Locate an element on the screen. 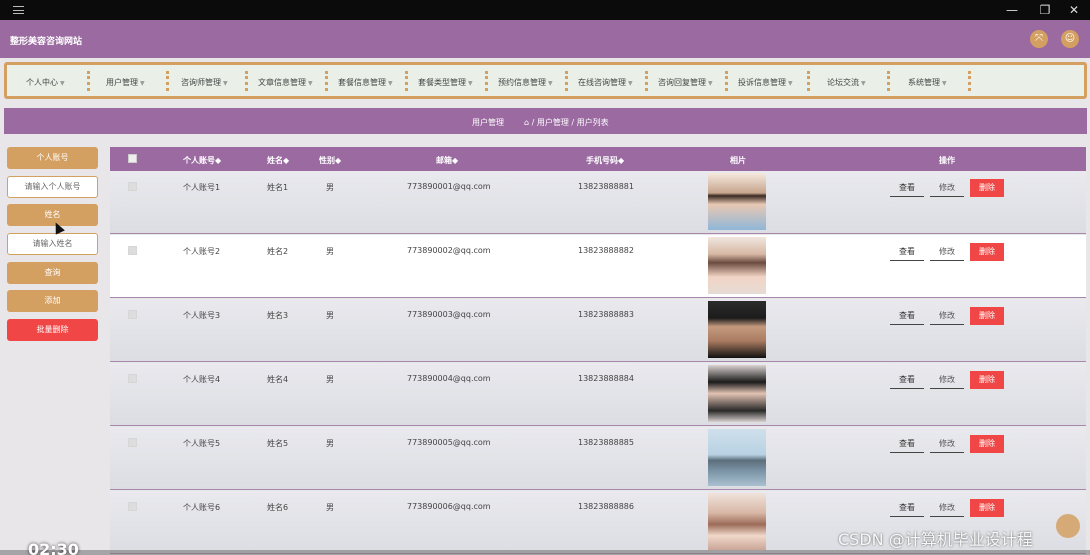 Image resolution: width=1090 pixels, height=555 pixels. nav-item-package-types: 套餐类型管理 ▼ is located at coordinates (445, 82).